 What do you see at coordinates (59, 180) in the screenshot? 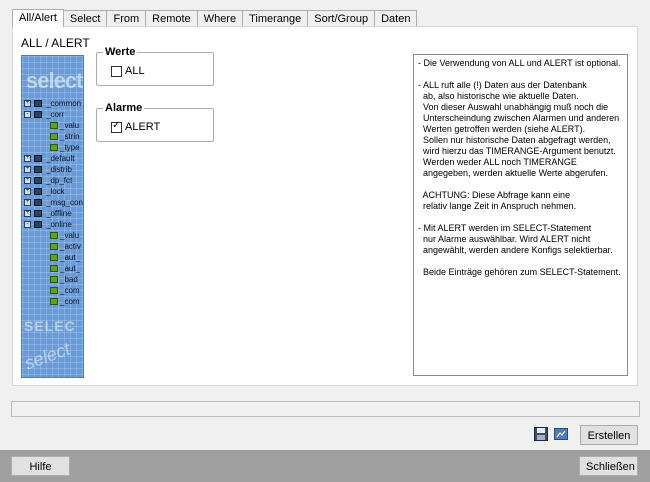
I see `logo-tree-label: _dp_fct` at bounding box center [59, 180].